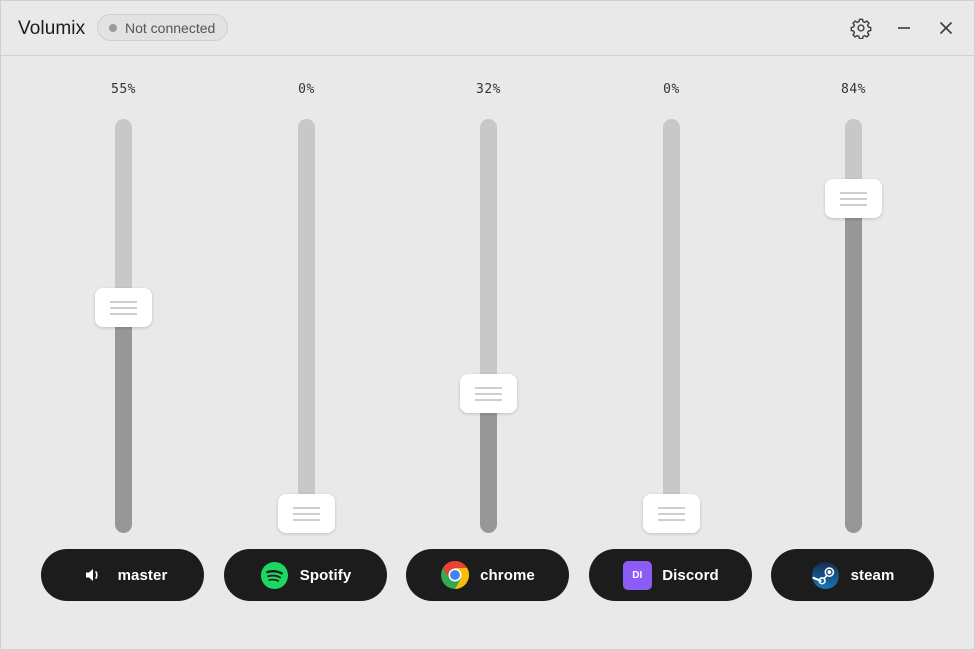 Image resolution: width=975 pixels, height=650 pixels. Describe the element at coordinates (488, 89) in the screenshot. I see `volume-percent: 32%` at that location.